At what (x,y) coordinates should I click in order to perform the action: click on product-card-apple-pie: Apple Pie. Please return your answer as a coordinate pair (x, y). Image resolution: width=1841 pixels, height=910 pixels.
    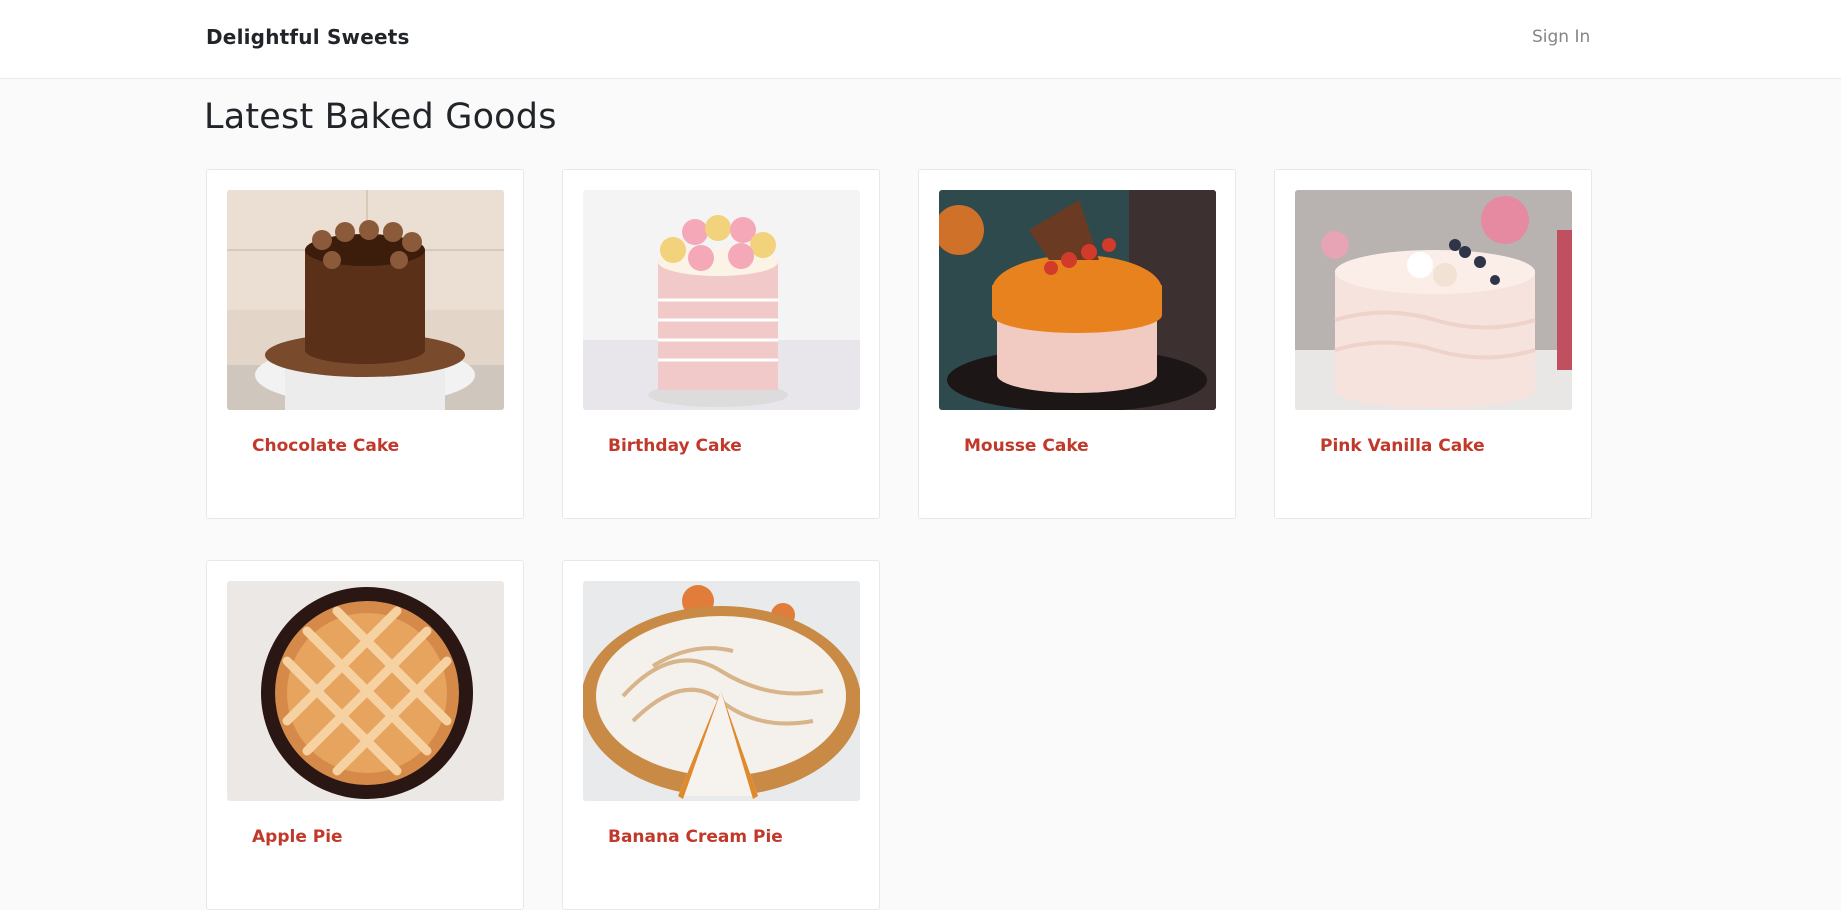
    Looking at the image, I should click on (365, 735).